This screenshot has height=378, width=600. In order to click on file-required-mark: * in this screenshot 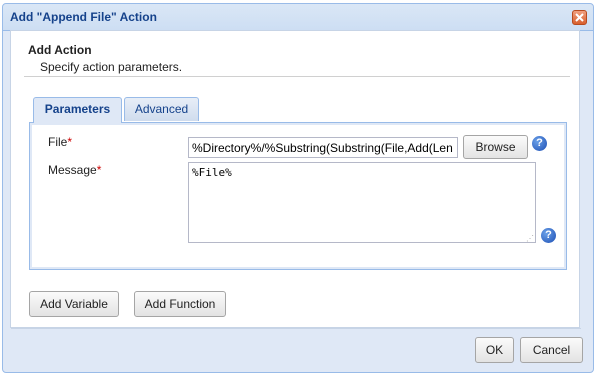, I will do `click(70, 142)`.